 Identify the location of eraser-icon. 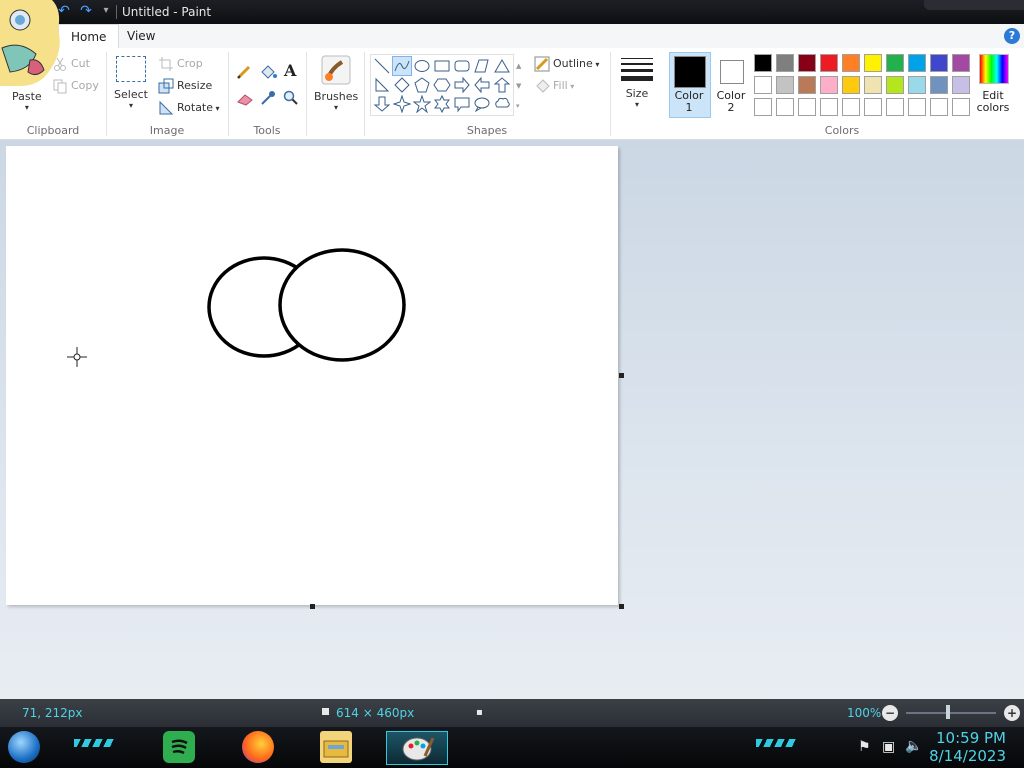
(245, 100).